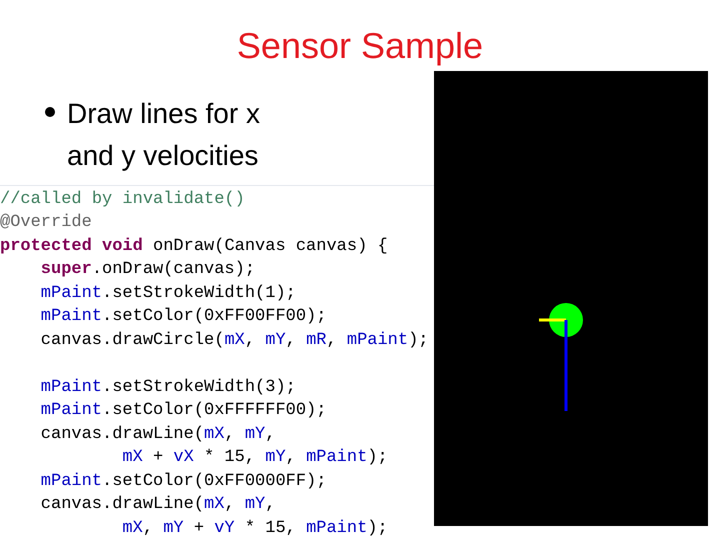 Image resolution: width=720 pixels, height=540 pixels. What do you see at coordinates (184, 317) in the screenshot?
I see `code-line: mPaint.setColor(0xFF00FF00);` at bounding box center [184, 317].